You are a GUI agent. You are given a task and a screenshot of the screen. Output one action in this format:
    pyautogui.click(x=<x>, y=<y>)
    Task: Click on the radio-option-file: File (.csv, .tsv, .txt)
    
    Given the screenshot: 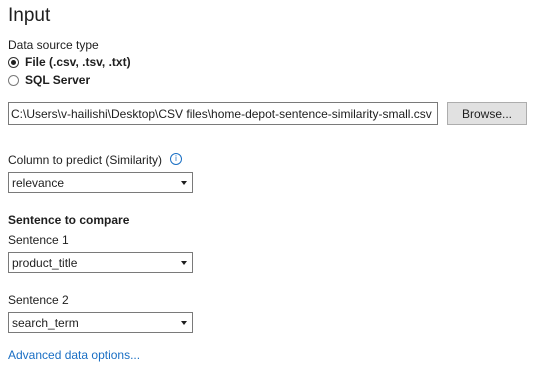 What is the action you would take?
    pyautogui.click(x=69, y=62)
    